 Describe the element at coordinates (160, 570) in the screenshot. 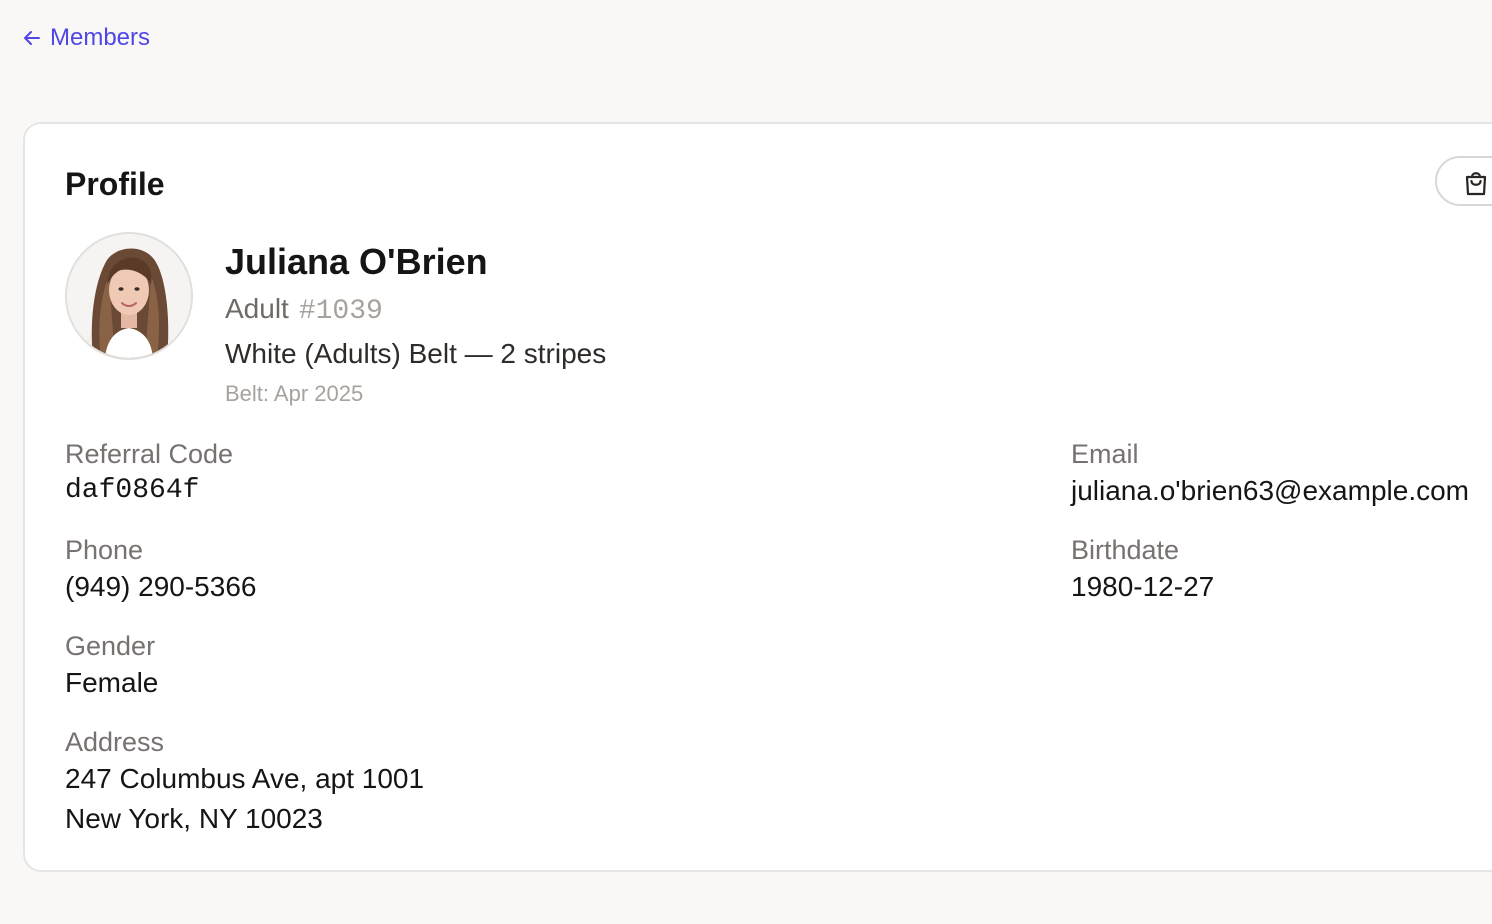

I see `phone-field: Phone (949) 290-5366` at that location.